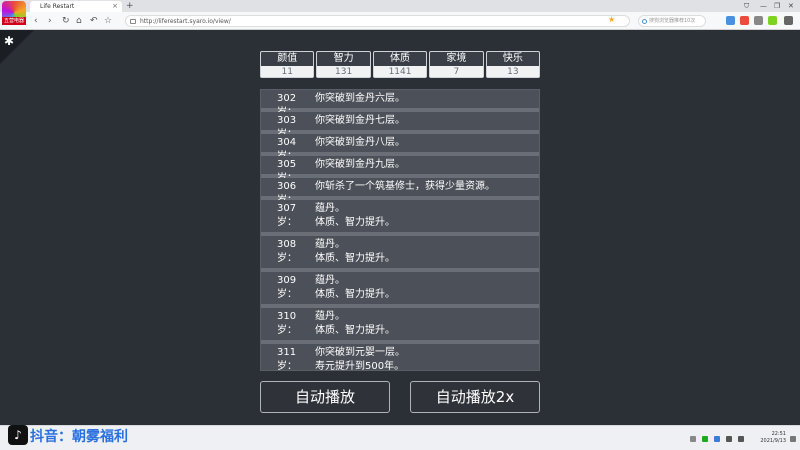 Image resolution: width=800 pixels, height=450 pixels. What do you see at coordinates (644, 21) in the screenshot?
I see `search-icon` at bounding box center [644, 21].